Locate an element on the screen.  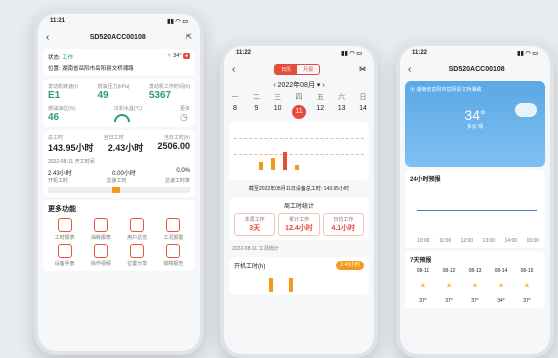
work-label: 总工时 is located at coordinates (56, 138).